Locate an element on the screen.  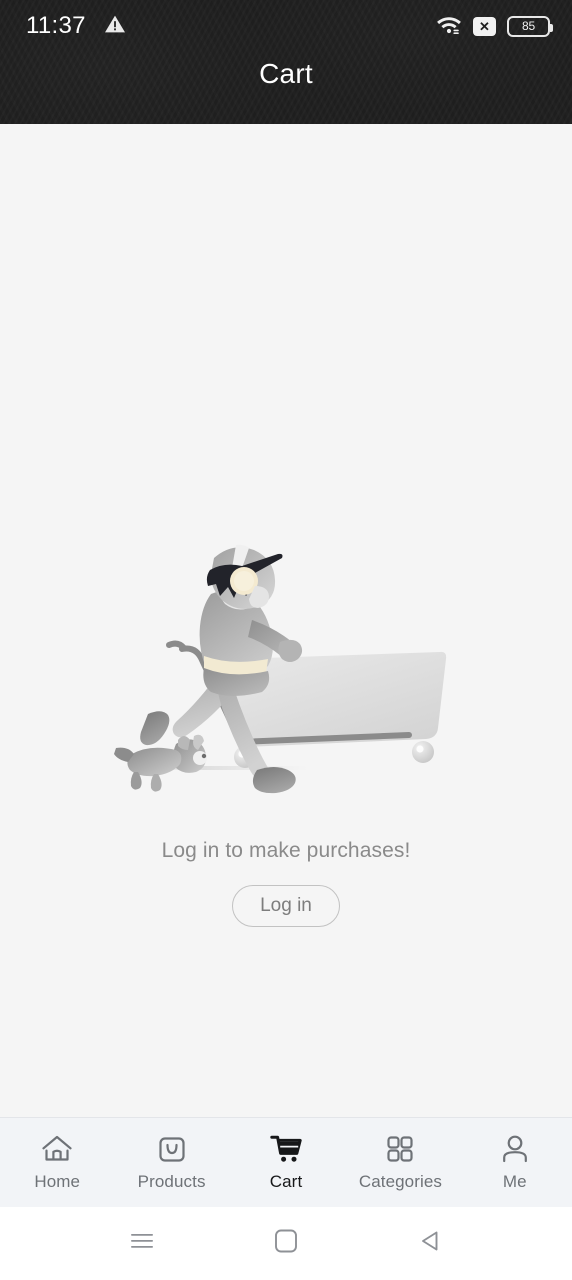
tab-home-label: Home is located at coordinates (57, 1181).